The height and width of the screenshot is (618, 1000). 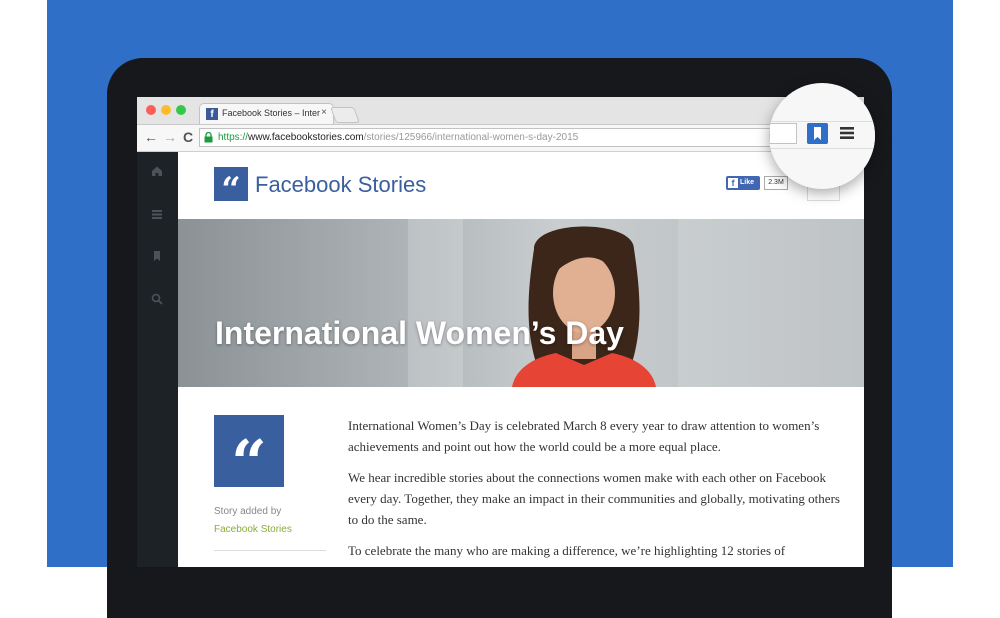 I want to click on site-logo-mark: “, so click(x=231, y=188).